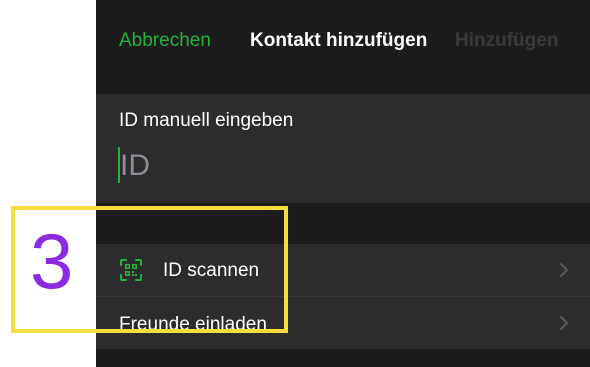 The image size is (590, 367). What do you see at coordinates (165, 41) in the screenshot?
I see `cancel-button: Abbrechen` at bounding box center [165, 41].